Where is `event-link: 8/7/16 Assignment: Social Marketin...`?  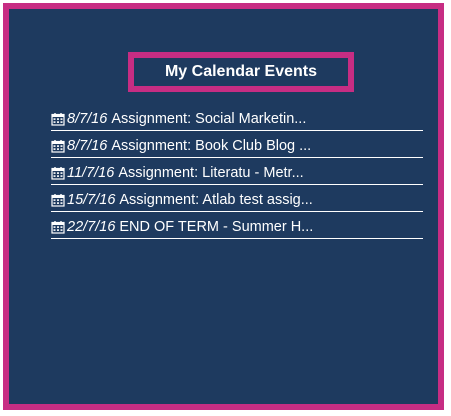 event-link: 8/7/16 Assignment: Social Marketin... is located at coordinates (237, 119).